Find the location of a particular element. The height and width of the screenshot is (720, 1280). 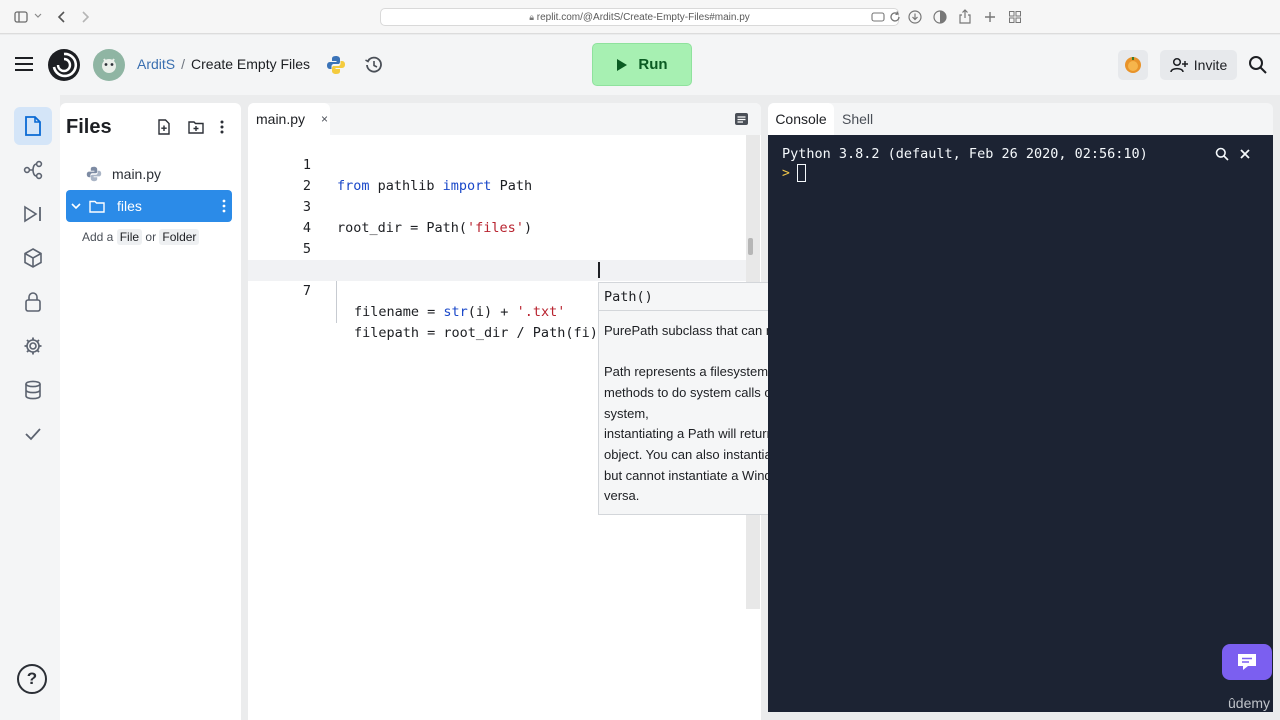

files-more-icon is located at coordinates (222, 127).